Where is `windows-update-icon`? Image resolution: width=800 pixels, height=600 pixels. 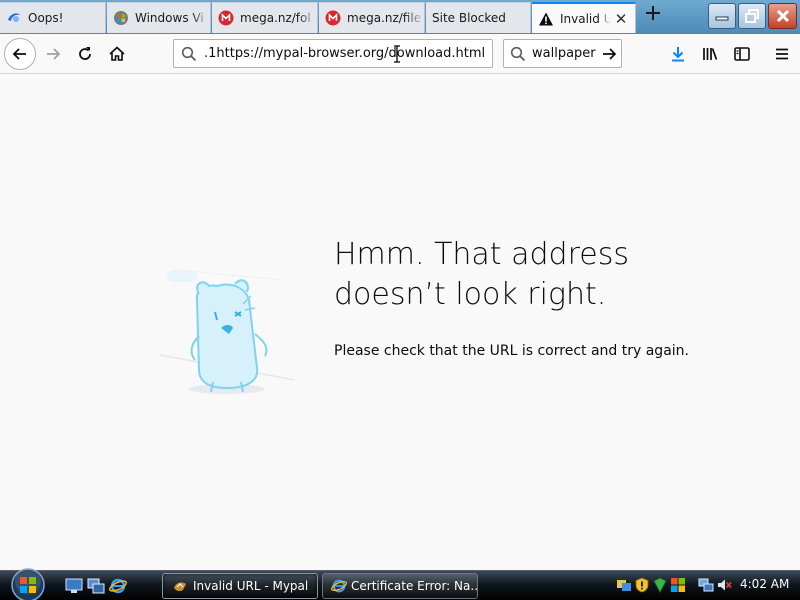 windows-update-icon is located at coordinates (678, 585).